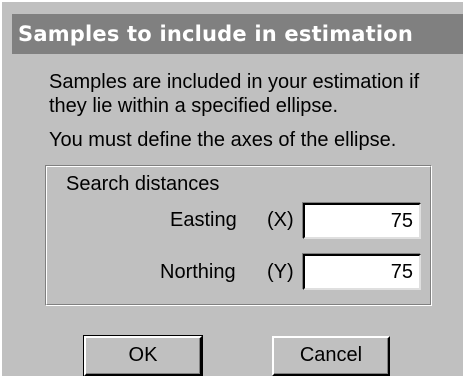 This screenshot has width=463, height=376. Describe the element at coordinates (331, 356) in the screenshot. I see `cancel-button: Cancel` at that location.